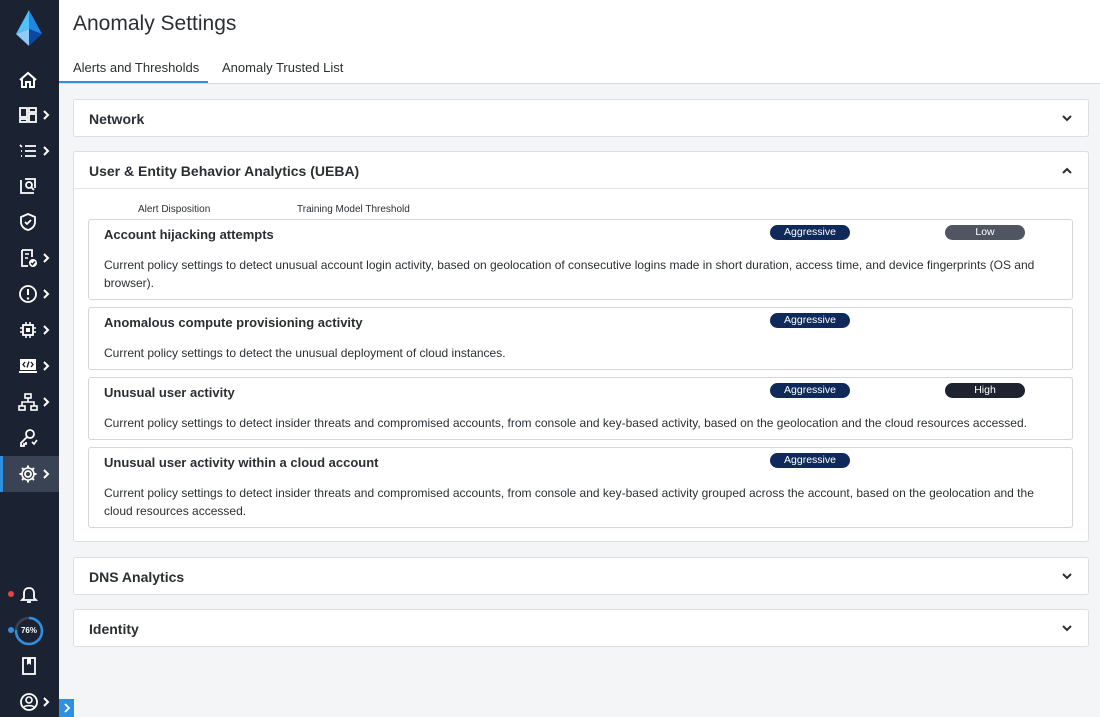  What do you see at coordinates (581, 118) in the screenshot?
I see `panel-network: Network` at bounding box center [581, 118].